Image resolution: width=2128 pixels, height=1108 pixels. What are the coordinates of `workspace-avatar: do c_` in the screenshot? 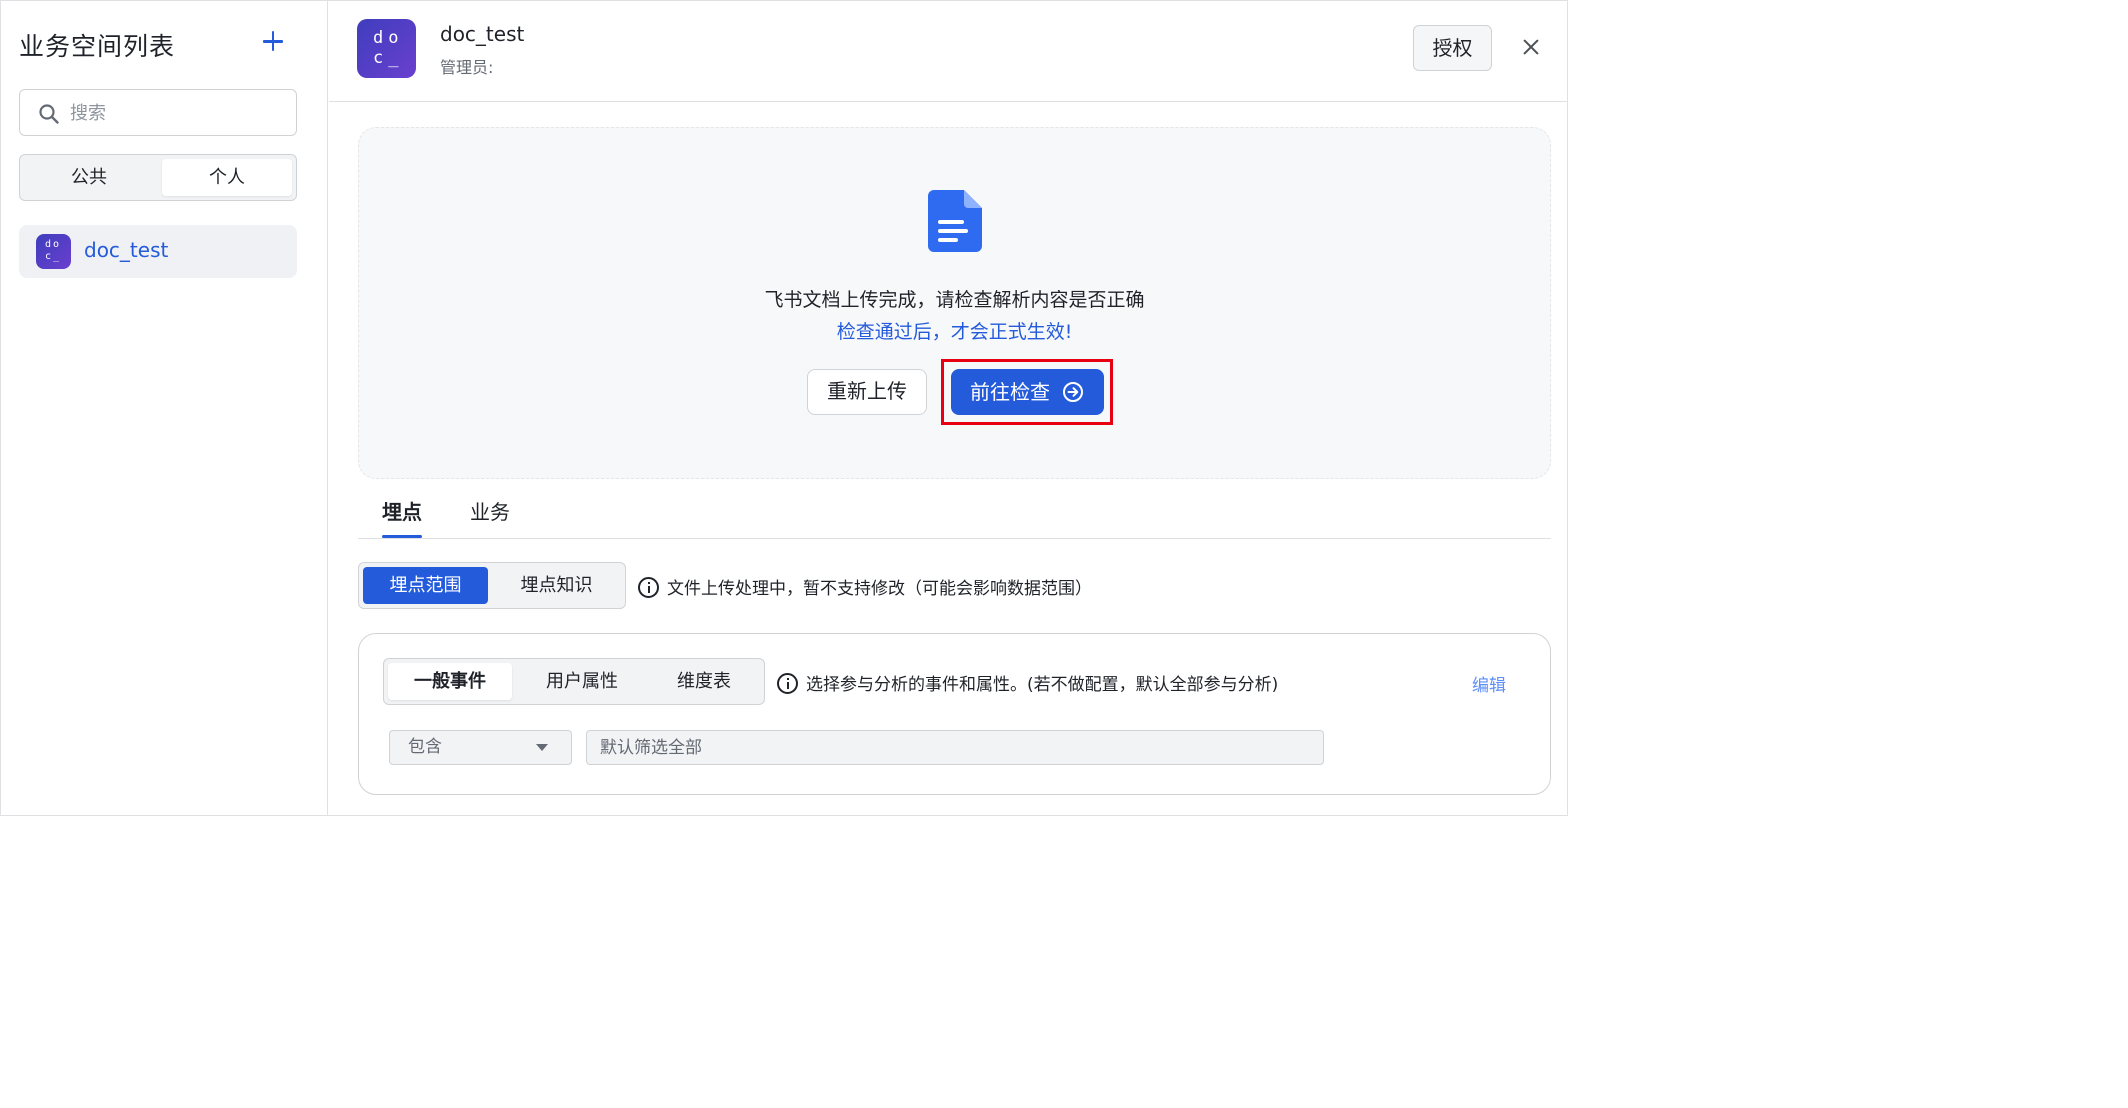 It's located at (53, 251).